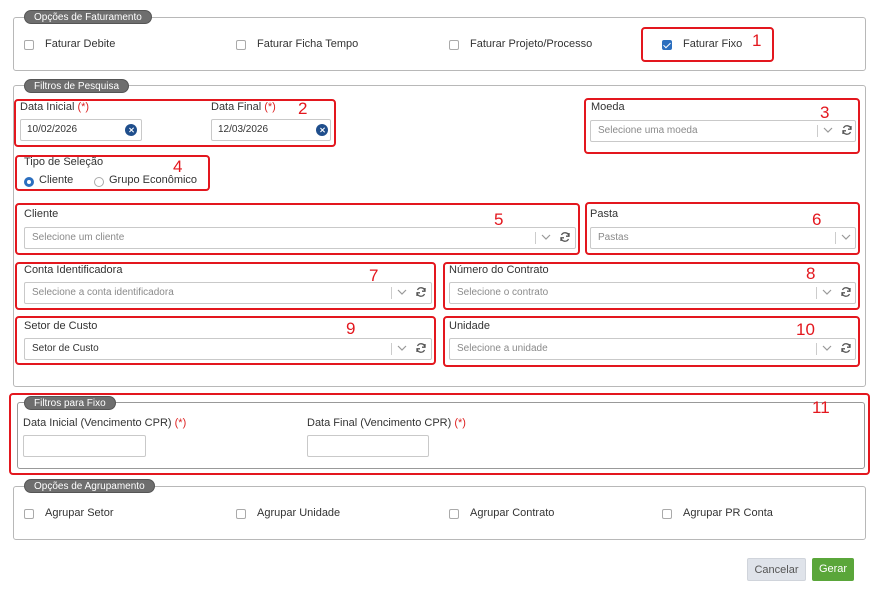 The image size is (886, 598). What do you see at coordinates (821, 407) in the screenshot?
I see `annotation-number-11: 11` at bounding box center [821, 407].